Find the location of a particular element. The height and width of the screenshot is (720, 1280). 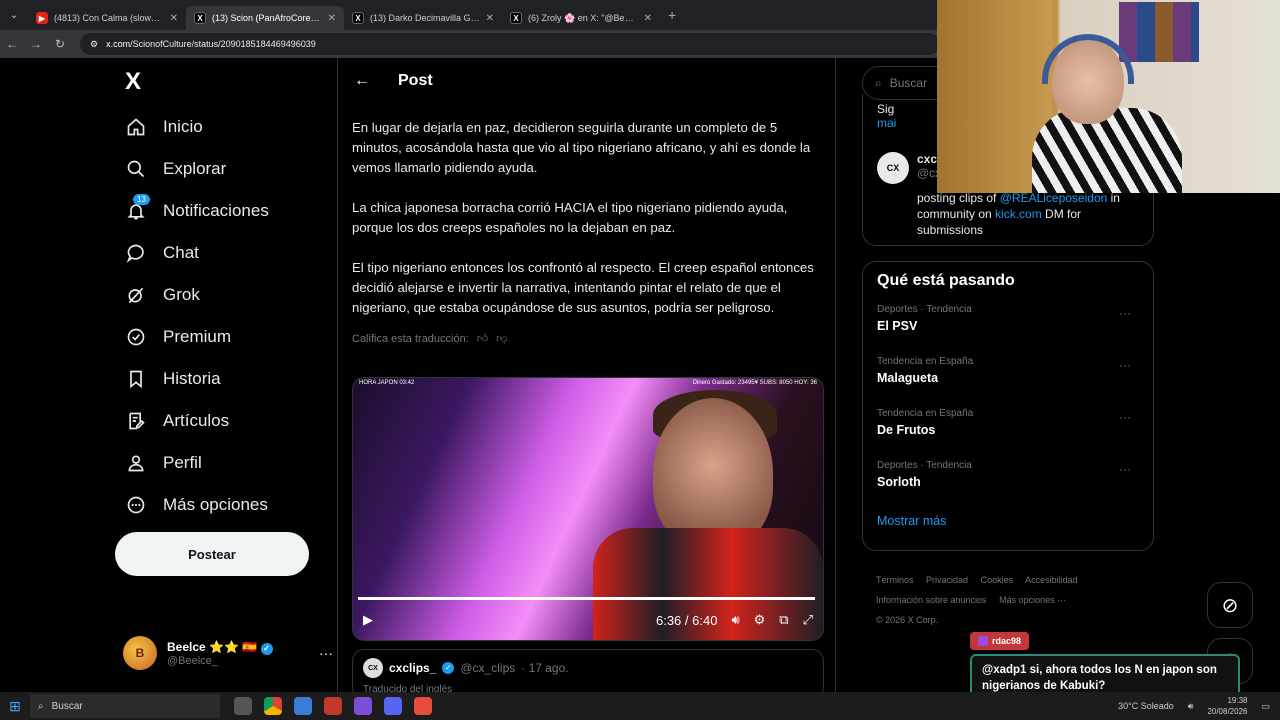

sidebar-item-grok: Grok is located at coordinates (192, 295).